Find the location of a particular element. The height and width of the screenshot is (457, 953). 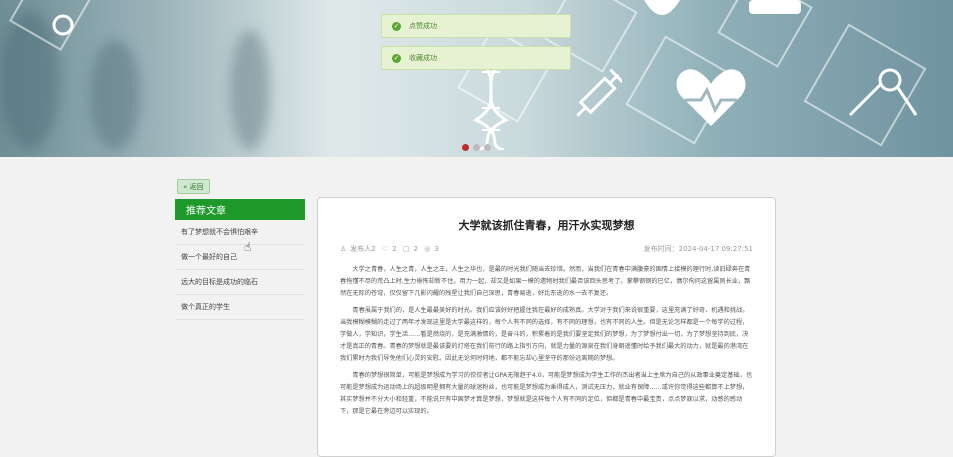

comment-icon: ▢ is located at coordinates (406, 249).